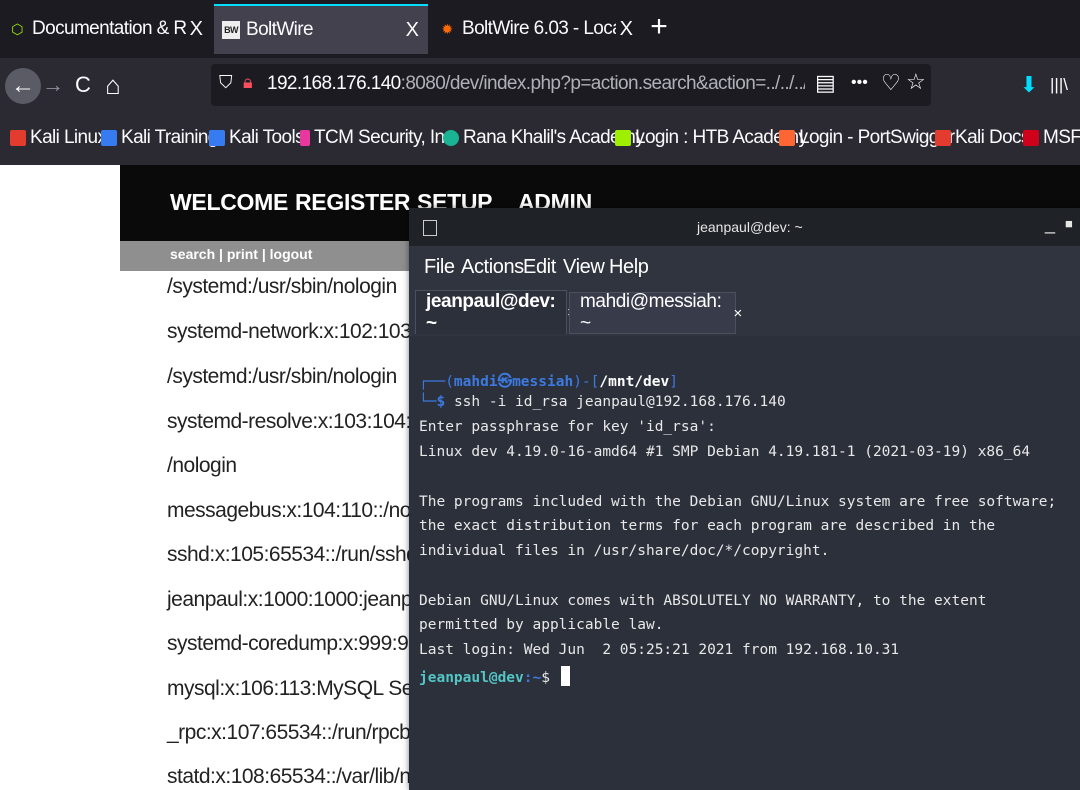  I want to click on tab-title: BoltWire 6.03 - Local File, so click(539, 28).